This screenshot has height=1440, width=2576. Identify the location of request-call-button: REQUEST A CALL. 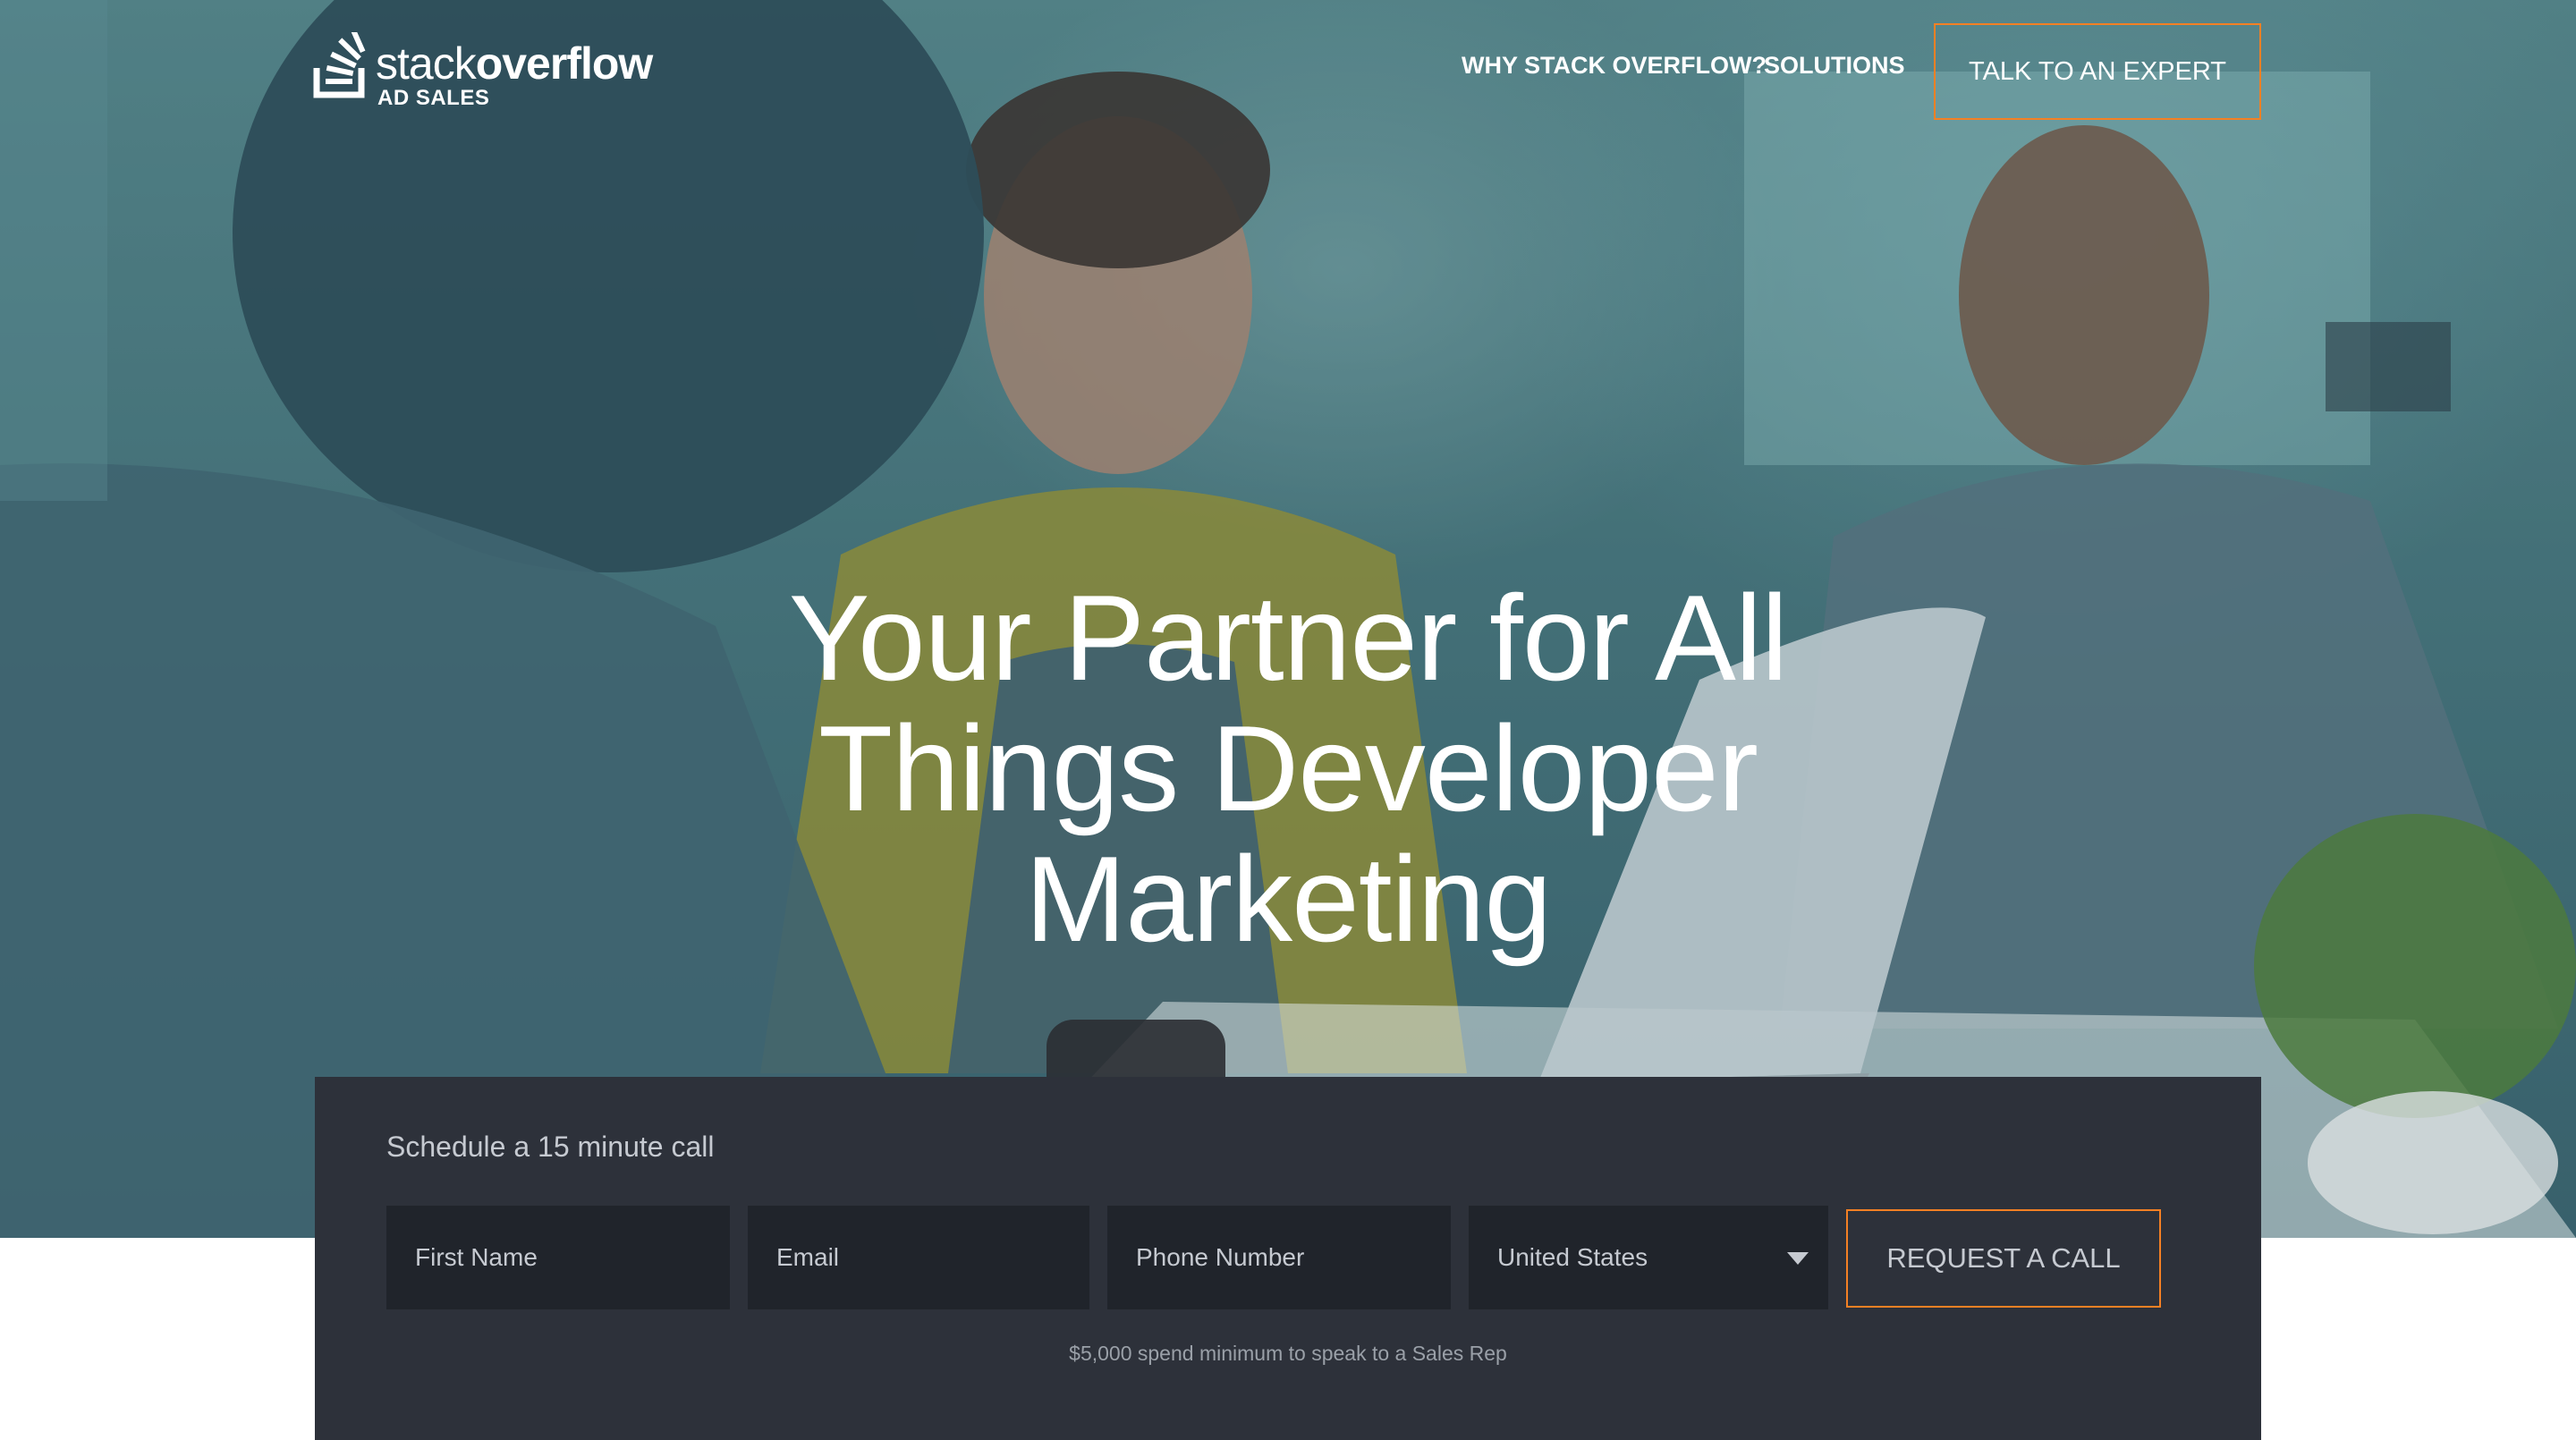
(2003, 1258).